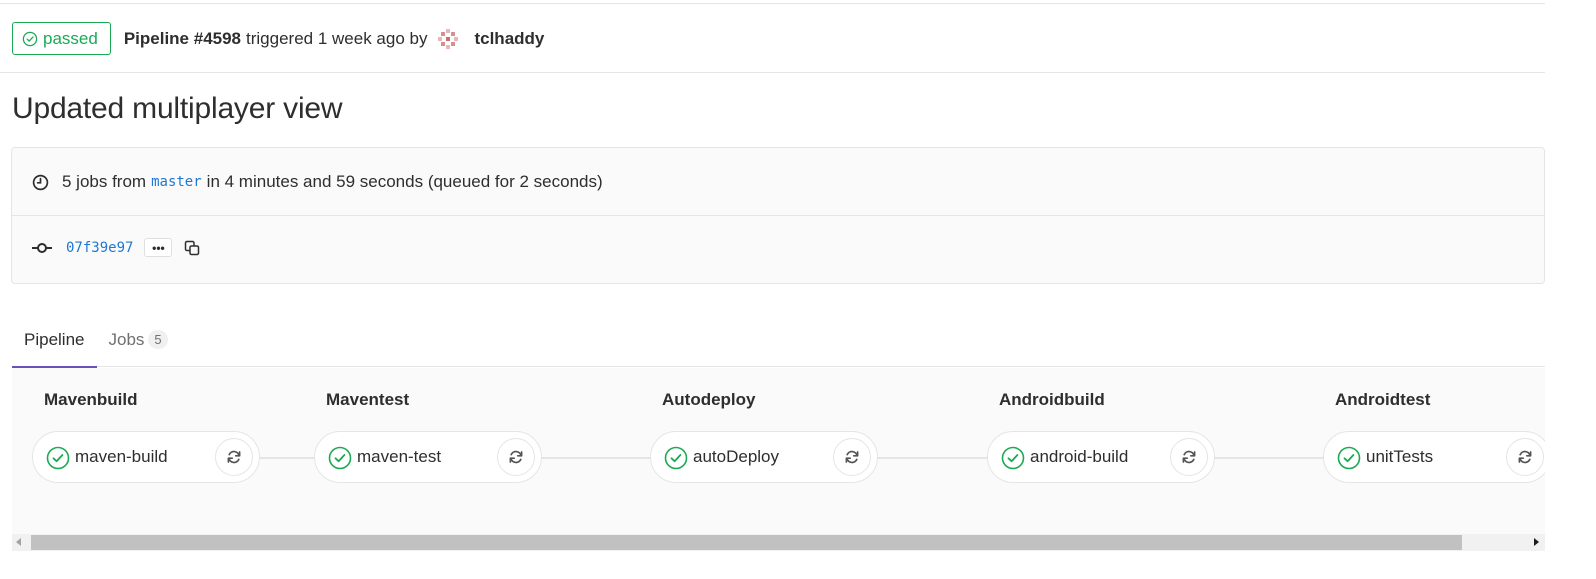 This screenshot has width=1596, height=579. I want to click on job-maven-test: maven-test, so click(428, 457).